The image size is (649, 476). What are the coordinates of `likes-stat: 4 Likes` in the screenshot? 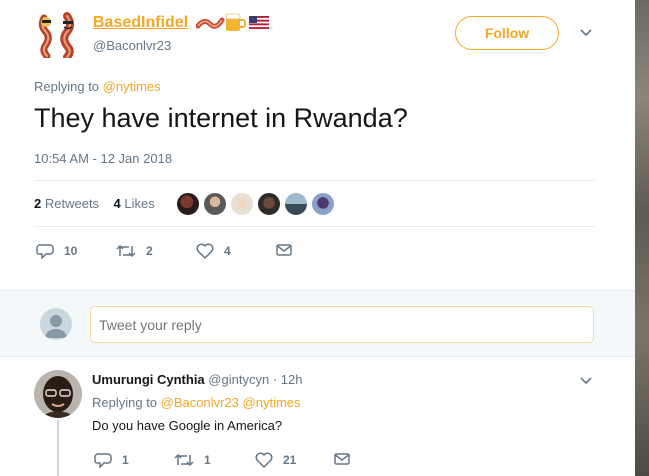 It's located at (134, 203).